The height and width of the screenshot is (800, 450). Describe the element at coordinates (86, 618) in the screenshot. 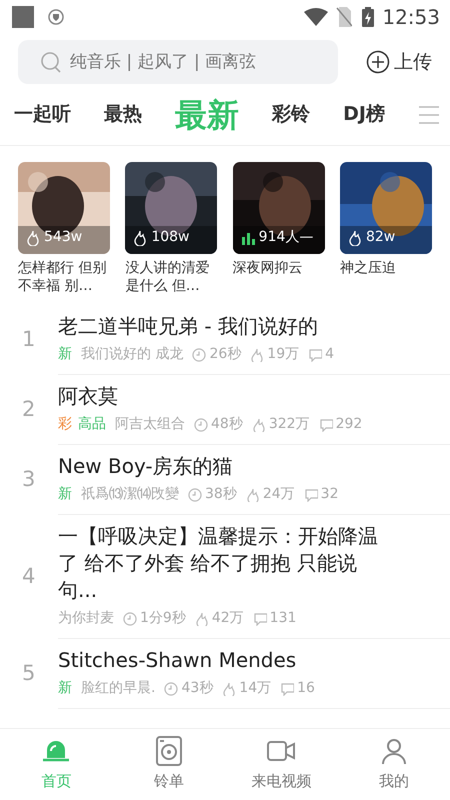

I see `artist-name: 为你封麦` at that location.